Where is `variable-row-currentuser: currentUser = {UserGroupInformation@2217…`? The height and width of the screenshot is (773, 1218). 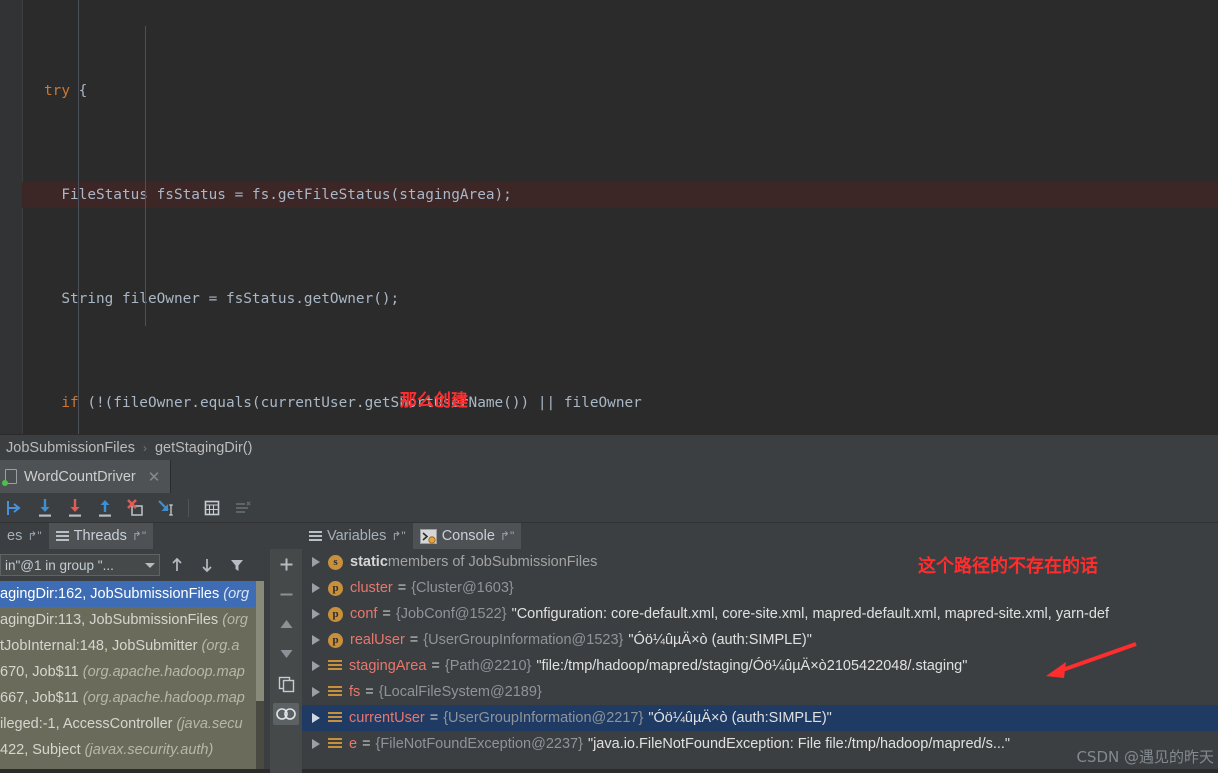 variable-row-currentuser: currentUser = {UserGroupInformation@2217… is located at coordinates (760, 718).